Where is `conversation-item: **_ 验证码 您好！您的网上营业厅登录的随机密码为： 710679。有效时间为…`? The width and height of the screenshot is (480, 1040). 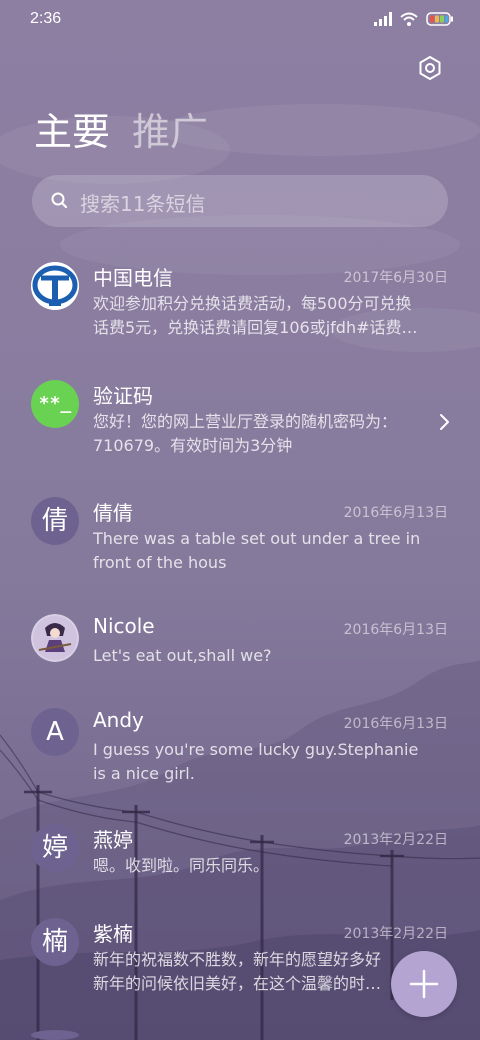
conversation-item: **_ 验证码 您好！您的网上营业厅登录的随机密码为： 710679。有效时间为… is located at coordinates (240, 426).